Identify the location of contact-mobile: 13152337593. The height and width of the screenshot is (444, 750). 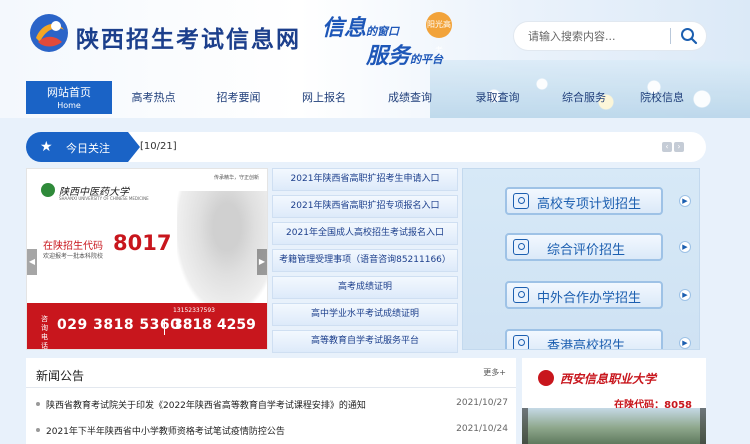
(194, 310).